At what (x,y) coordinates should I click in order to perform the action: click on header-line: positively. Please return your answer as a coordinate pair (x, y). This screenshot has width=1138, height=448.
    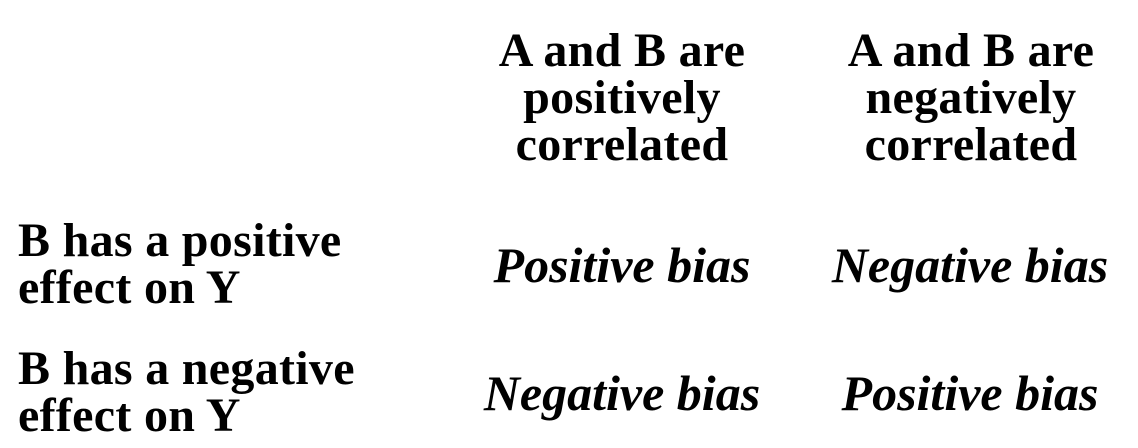
    Looking at the image, I should click on (622, 97).